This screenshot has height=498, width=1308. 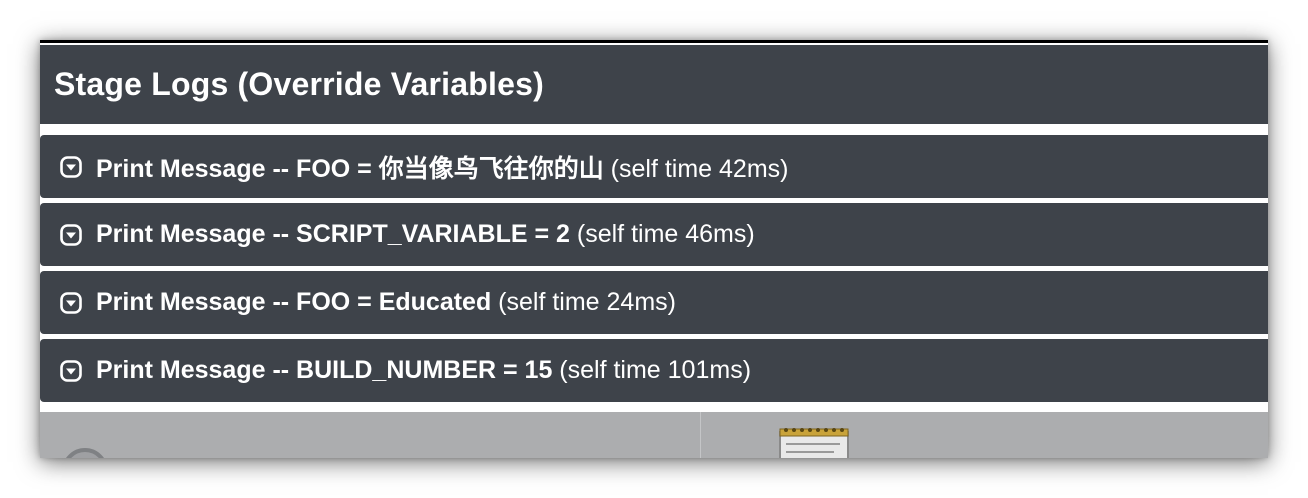 What do you see at coordinates (350, 168) in the screenshot?
I see `log-label: Print Message -- FOO = 你当像鸟飞往你的山` at bounding box center [350, 168].